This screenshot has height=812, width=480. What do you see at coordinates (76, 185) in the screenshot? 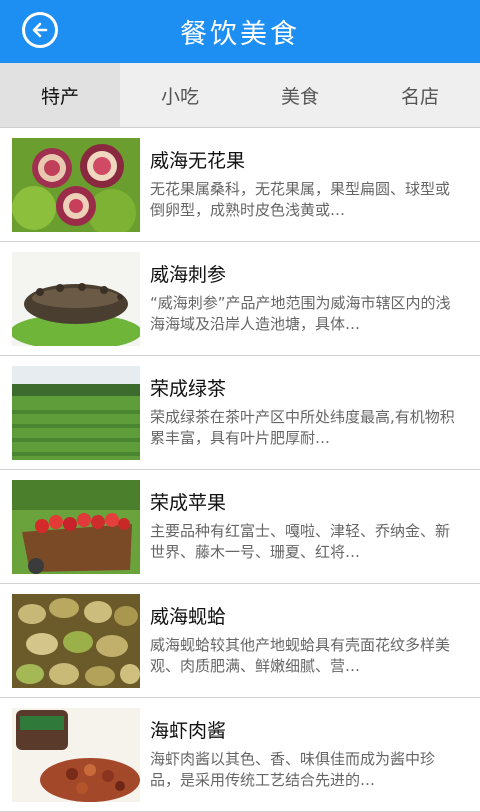
I see `fig-thumbnail` at bounding box center [76, 185].